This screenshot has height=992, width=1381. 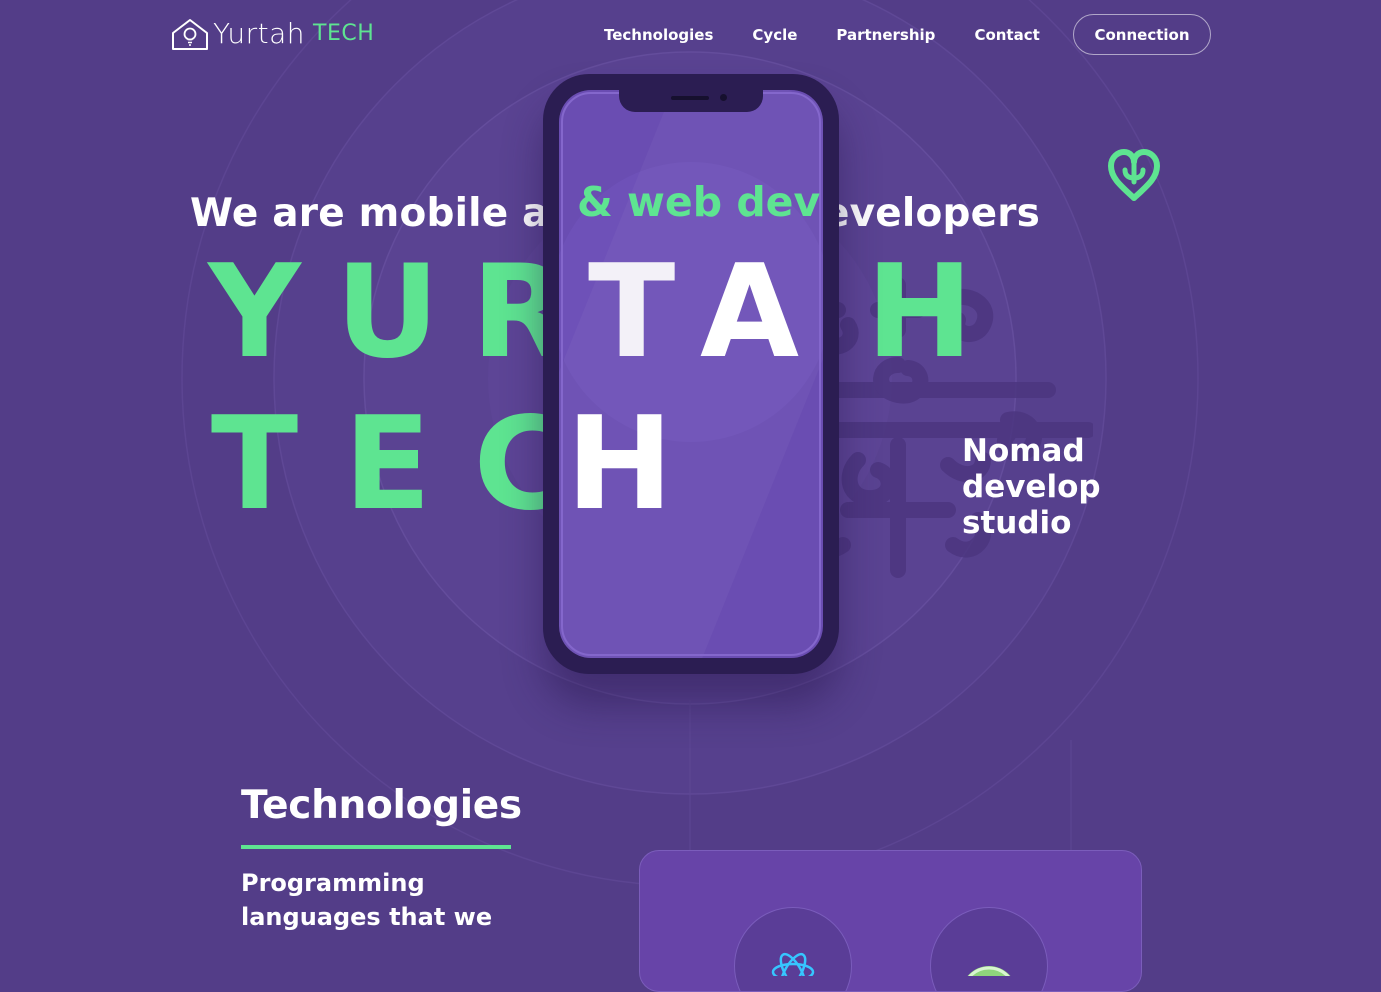 I want to click on nomad-studio-text: Nomad develop studio, so click(x=1031, y=487).